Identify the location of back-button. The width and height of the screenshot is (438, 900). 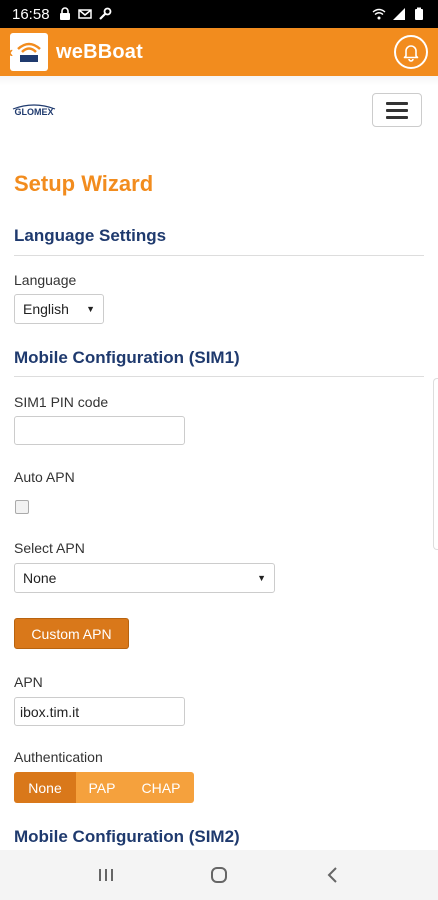
(332, 875).